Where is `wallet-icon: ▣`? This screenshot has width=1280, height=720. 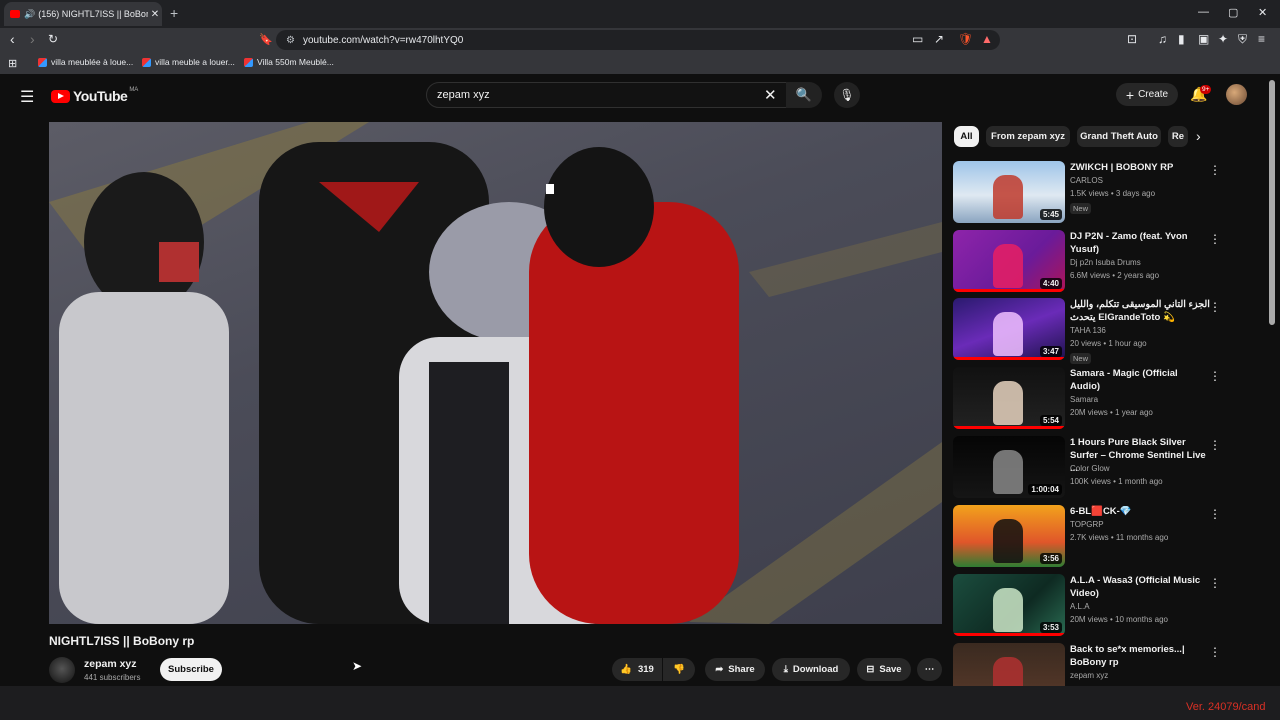
wallet-icon: ▣ is located at coordinates (1203, 39).